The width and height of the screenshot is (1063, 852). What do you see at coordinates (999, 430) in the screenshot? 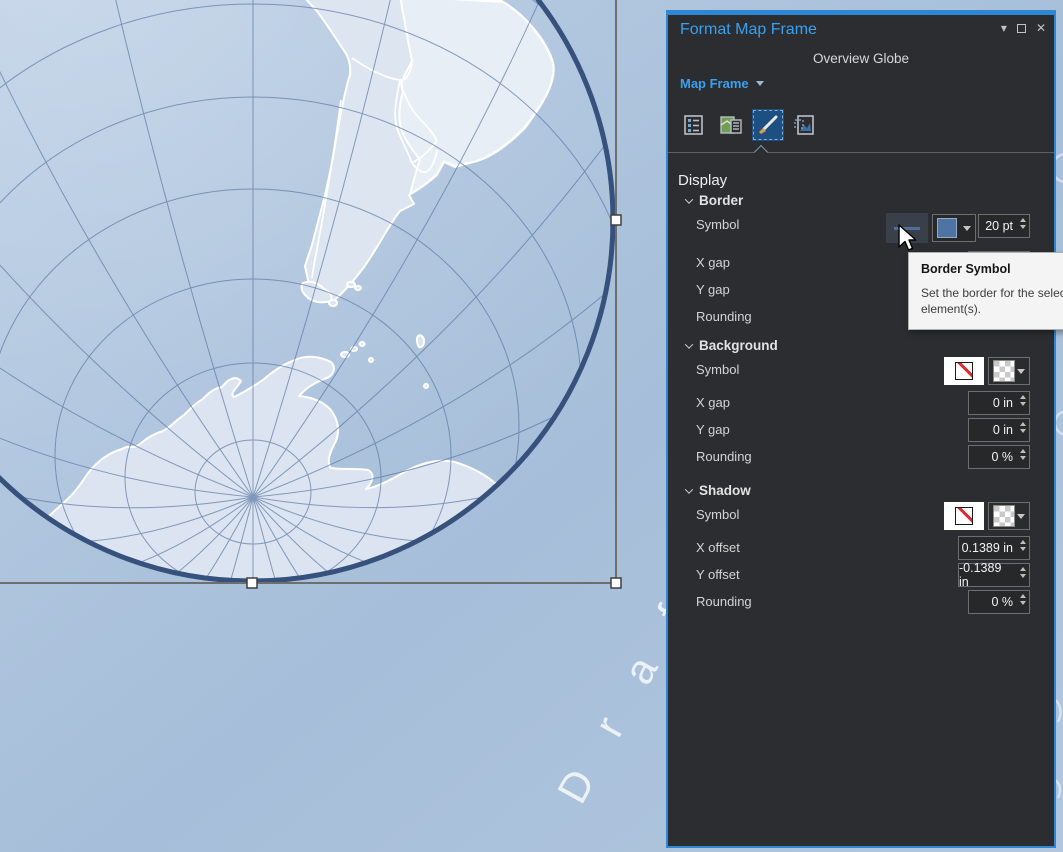
I see `background-ygap-spinner: 0 in` at bounding box center [999, 430].